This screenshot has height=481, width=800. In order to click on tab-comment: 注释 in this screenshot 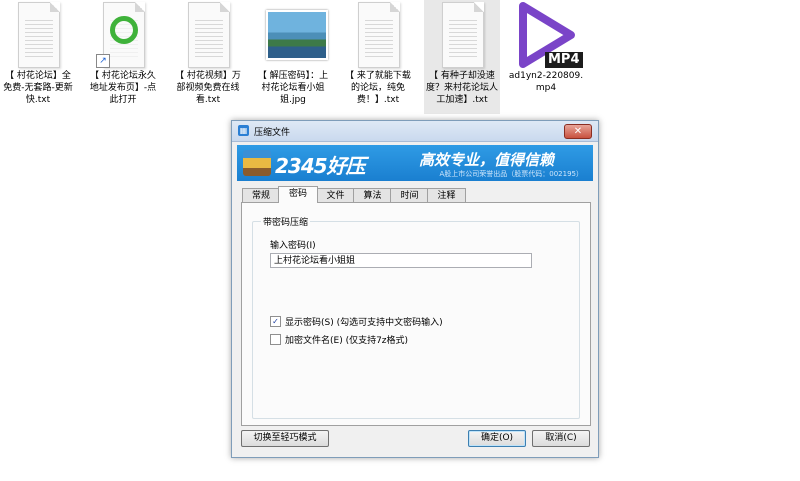, I will do `click(446, 195)`.